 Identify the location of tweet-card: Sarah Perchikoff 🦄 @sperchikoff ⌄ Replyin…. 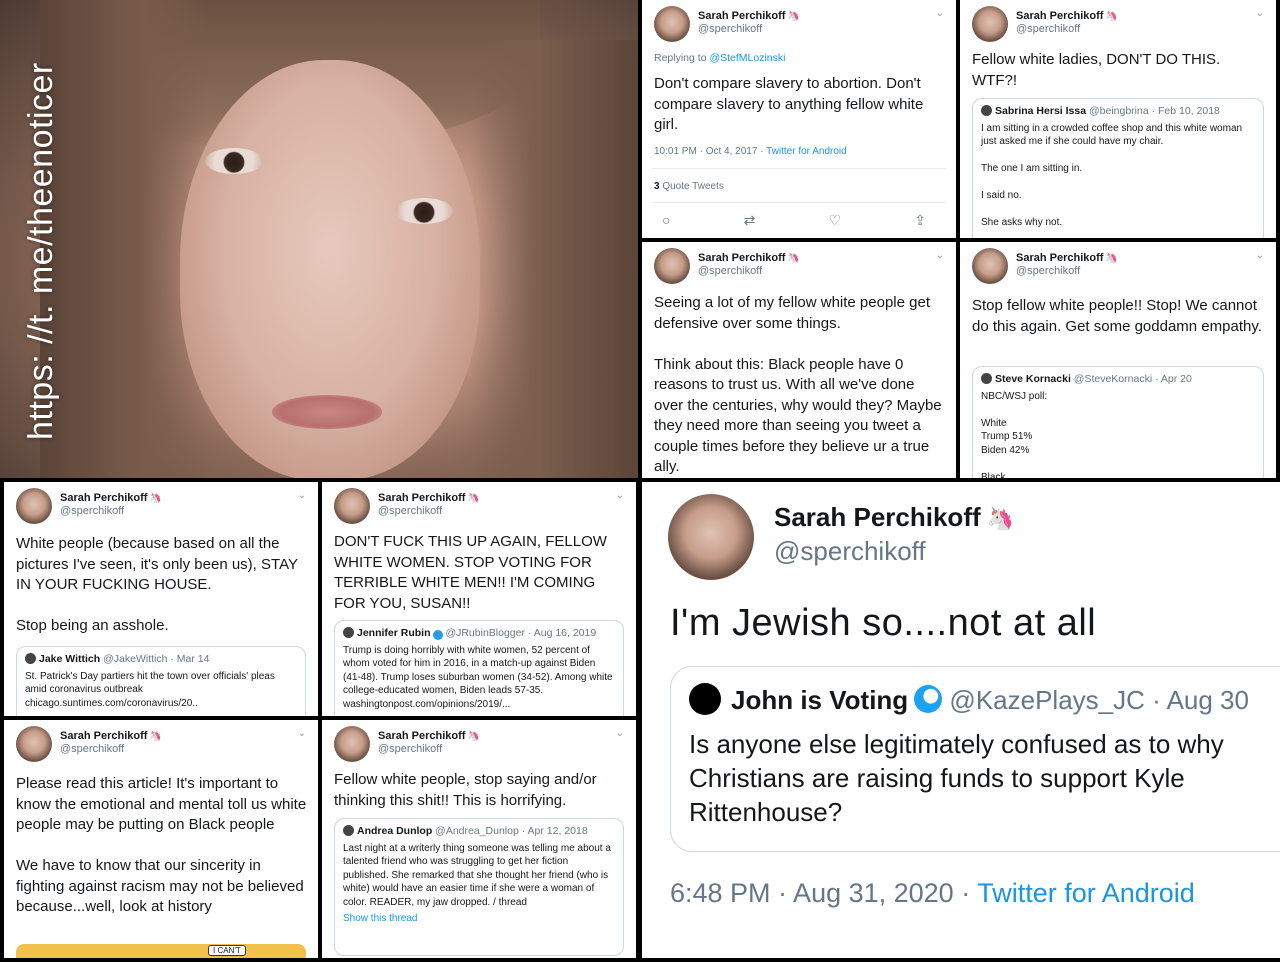
(799, 119).